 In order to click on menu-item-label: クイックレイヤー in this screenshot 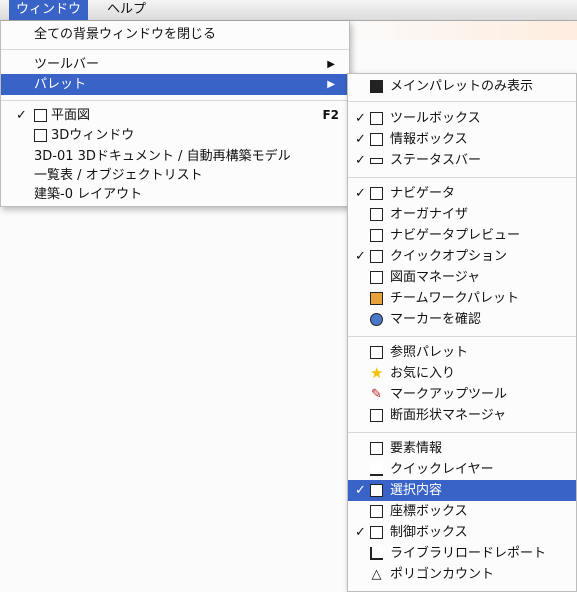, I will do `click(442, 469)`.